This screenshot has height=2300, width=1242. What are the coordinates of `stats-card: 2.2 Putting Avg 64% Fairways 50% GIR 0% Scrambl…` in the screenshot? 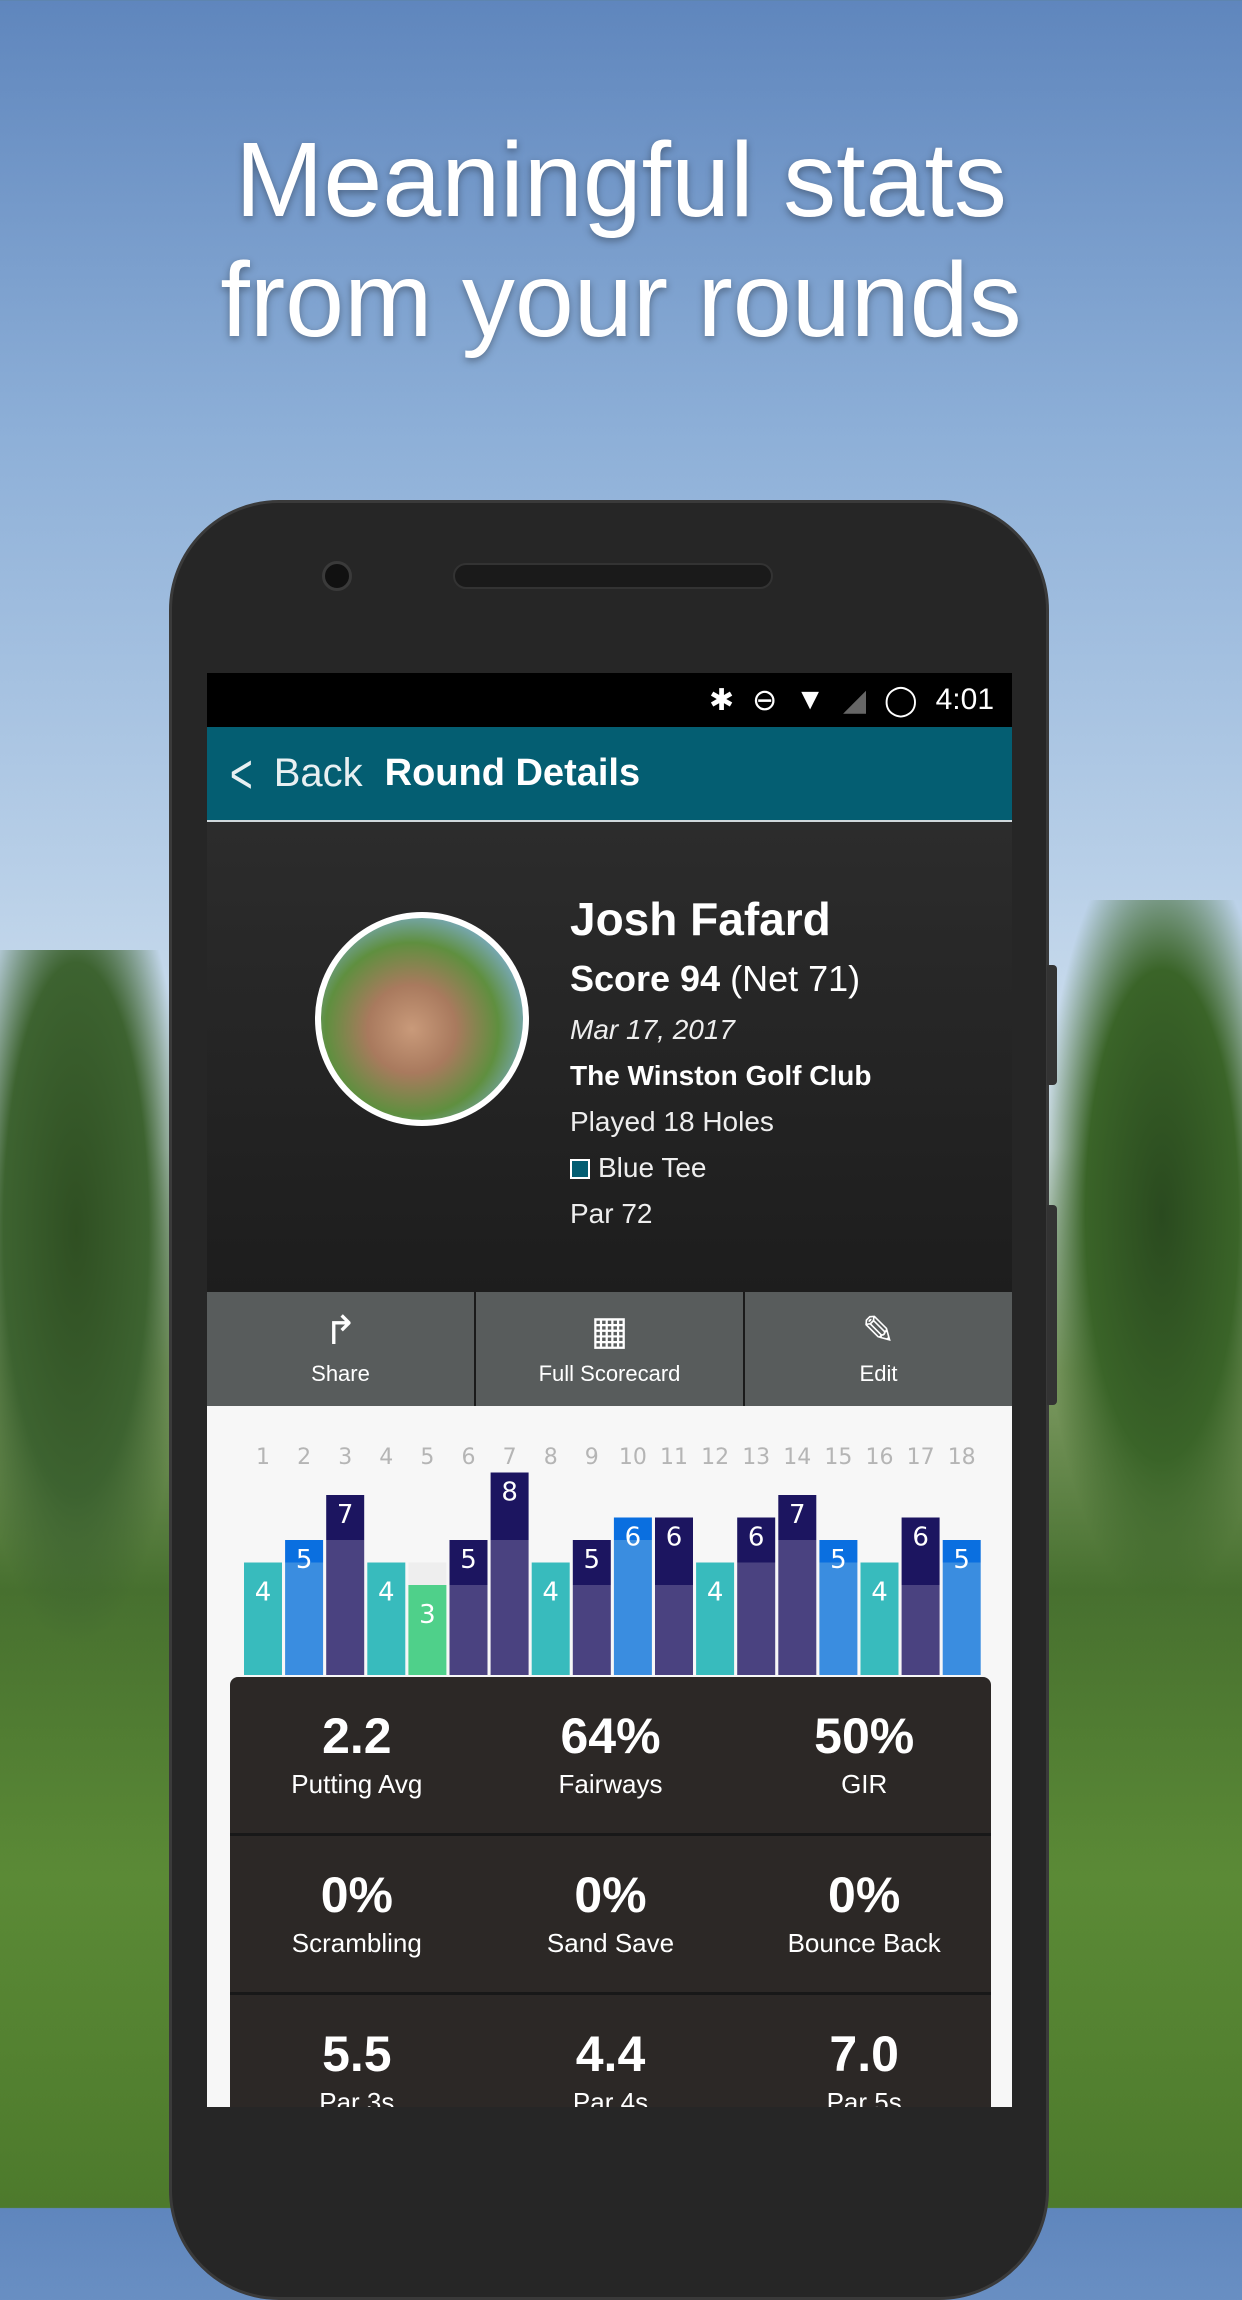 It's located at (610, 1892).